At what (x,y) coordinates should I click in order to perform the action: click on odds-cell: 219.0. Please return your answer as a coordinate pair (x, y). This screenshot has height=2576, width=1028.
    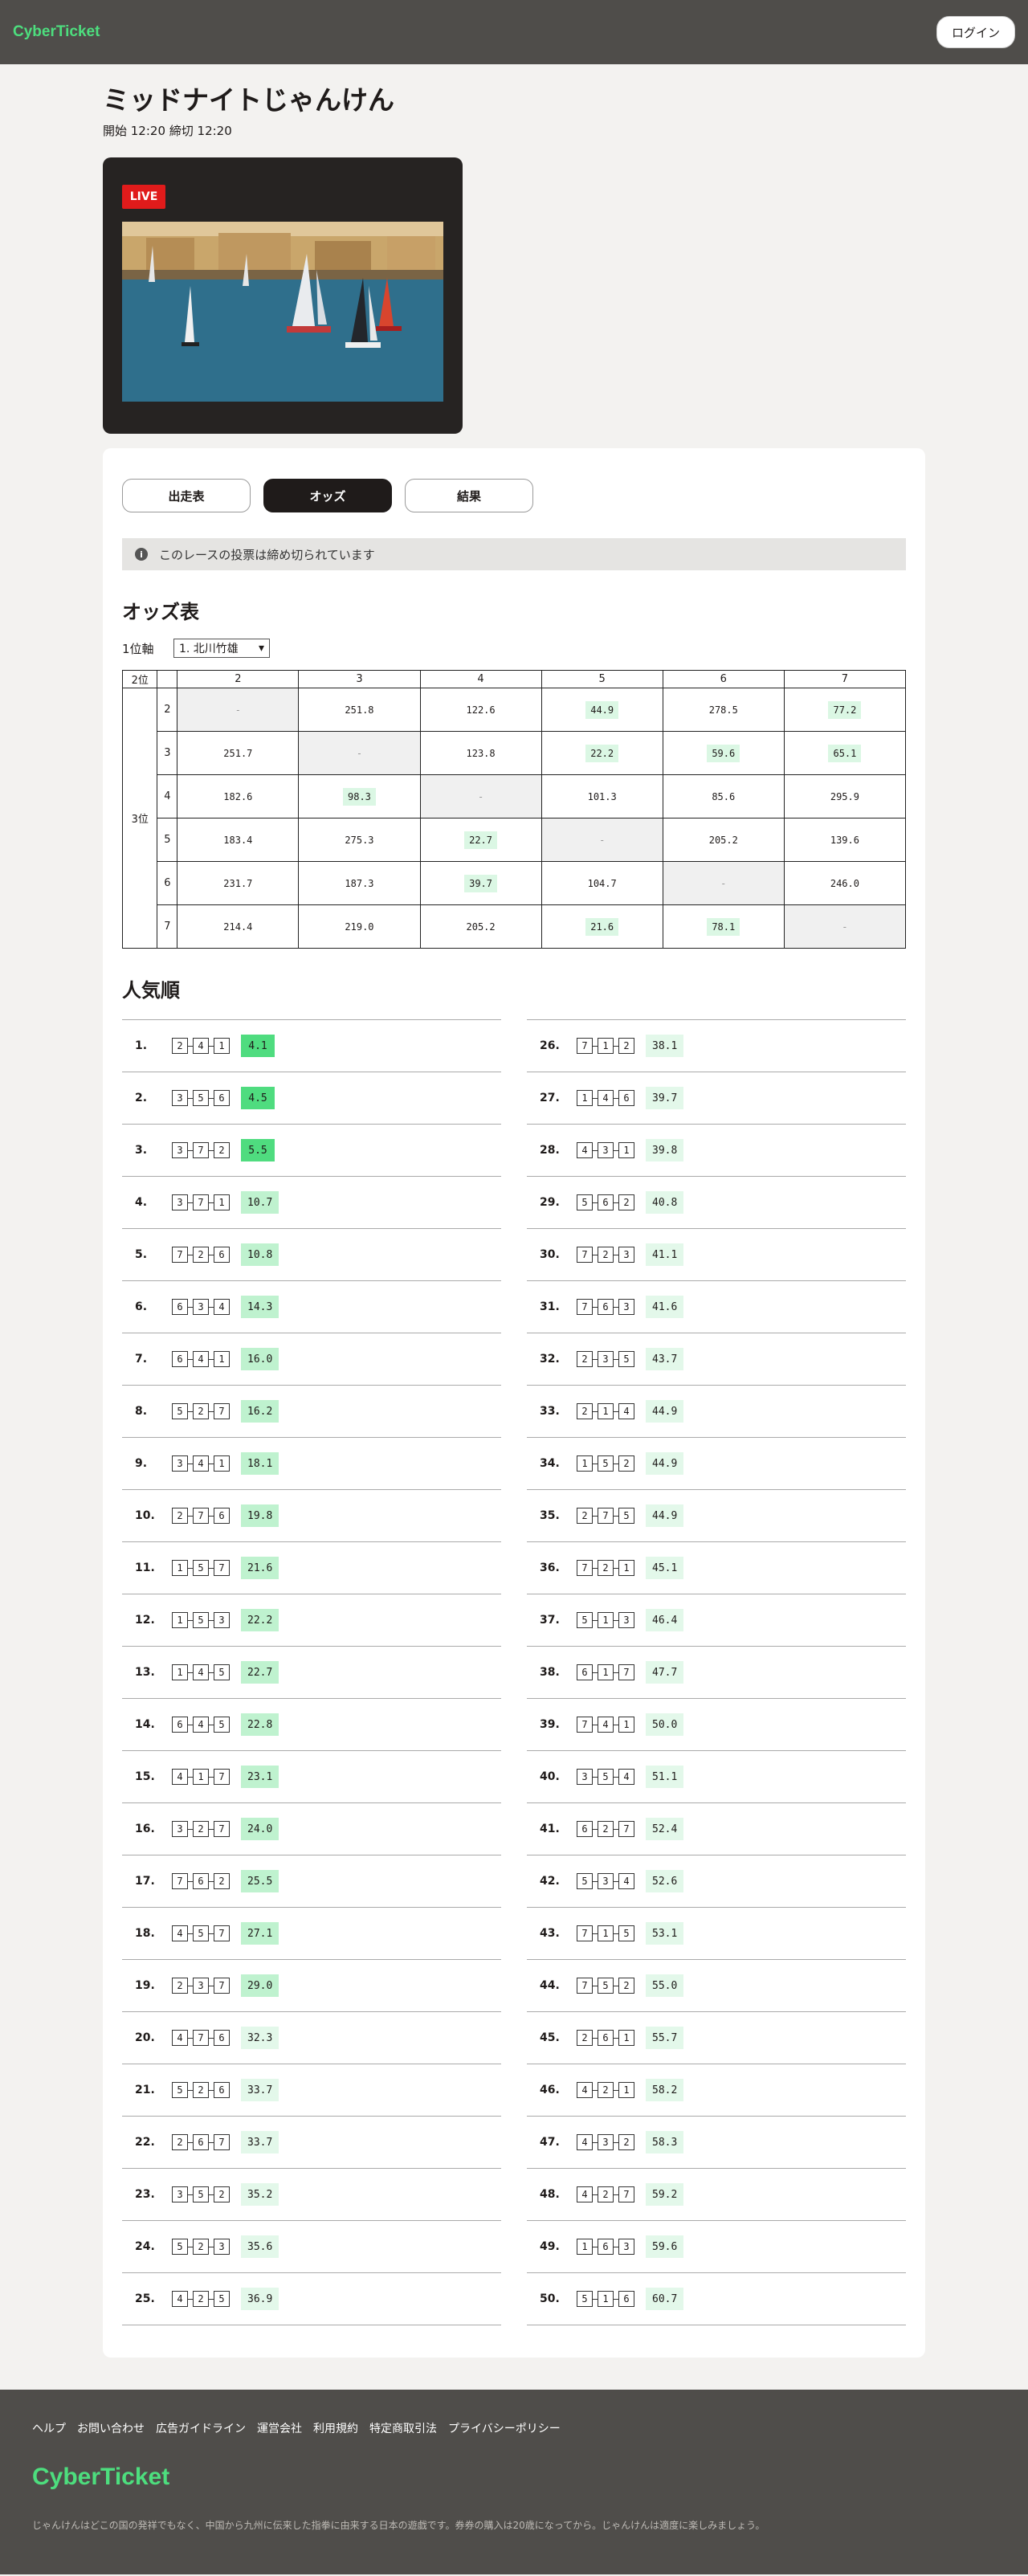
    Looking at the image, I should click on (359, 926).